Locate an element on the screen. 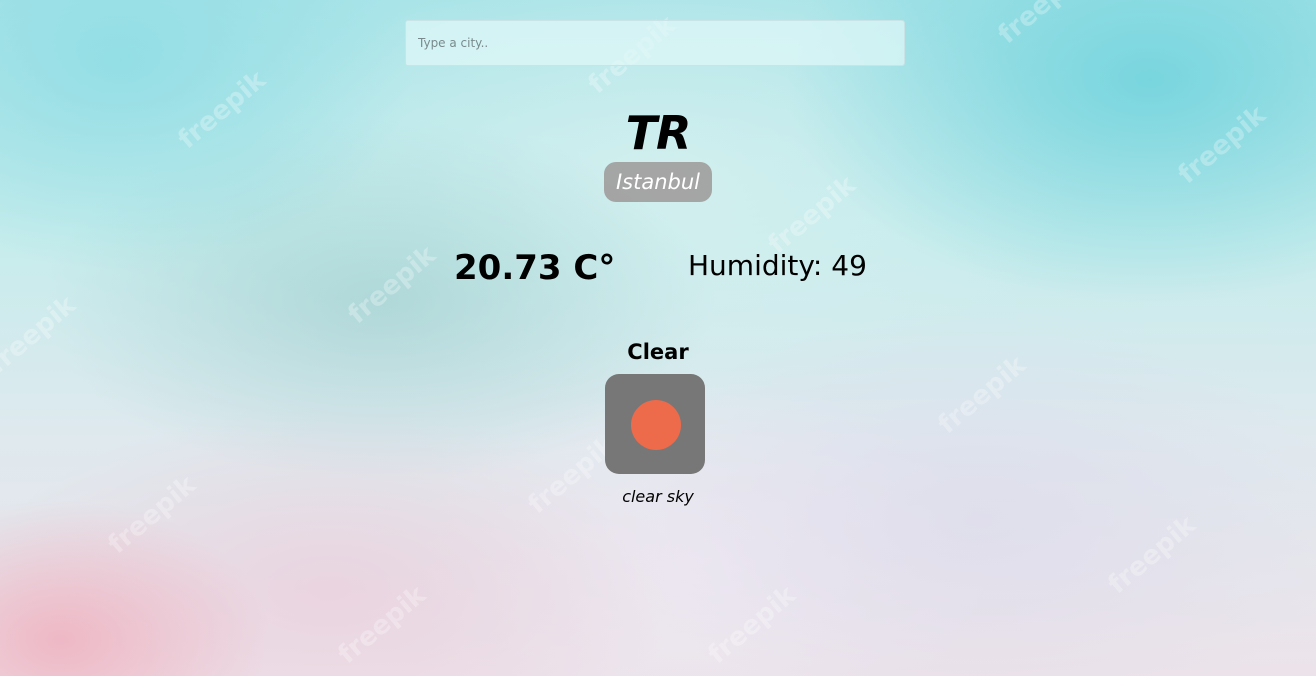 The width and height of the screenshot is (1316, 676). weather-icon-tile is located at coordinates (655, 424).